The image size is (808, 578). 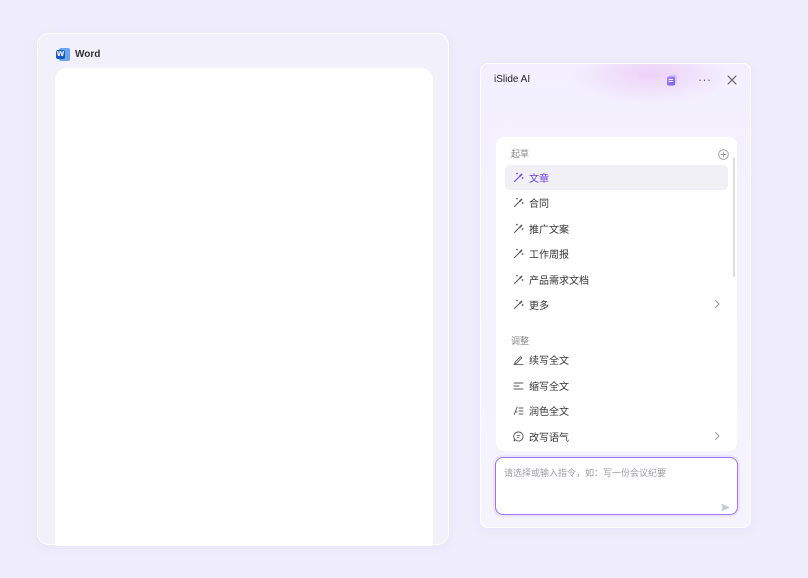 What do you see at coordinates (616, 474) in the screenshot?
I see `prompt-input` at bounding box center [616, 474].